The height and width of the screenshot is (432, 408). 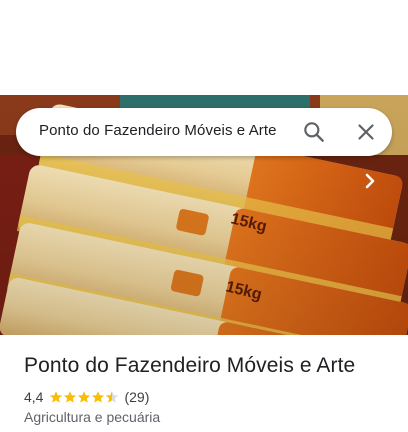 I want to click on search-icon, so click(x=314, y=132).